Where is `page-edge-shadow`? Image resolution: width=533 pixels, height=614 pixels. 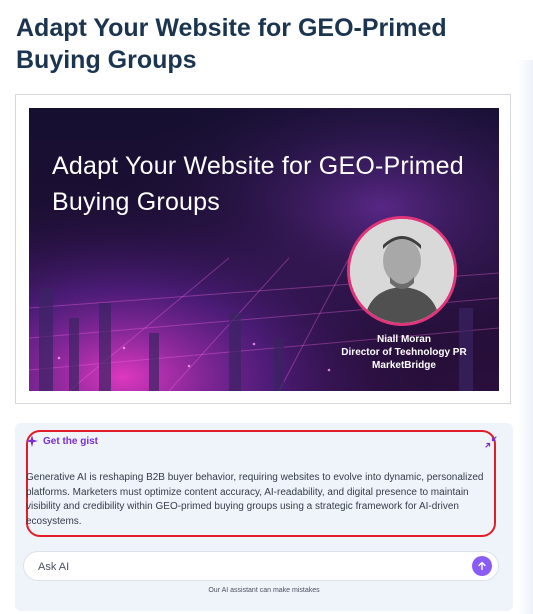 page-edge-shadow is located at coordinates (525, 337).